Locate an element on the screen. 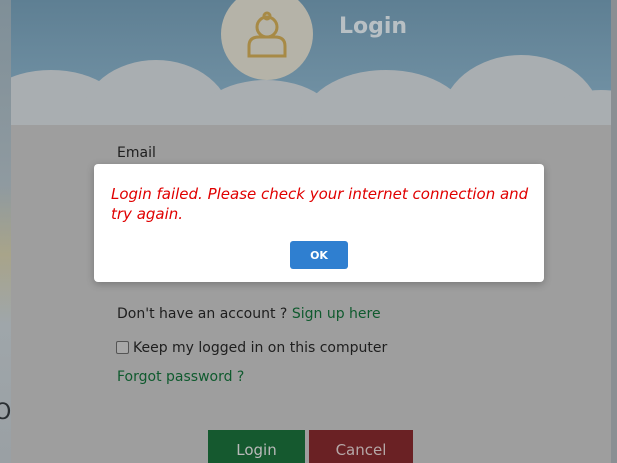 This screenshot has width=617, height=463. signup-row: Don't have an account ? Sign up here is located at coordinates (249, 314).